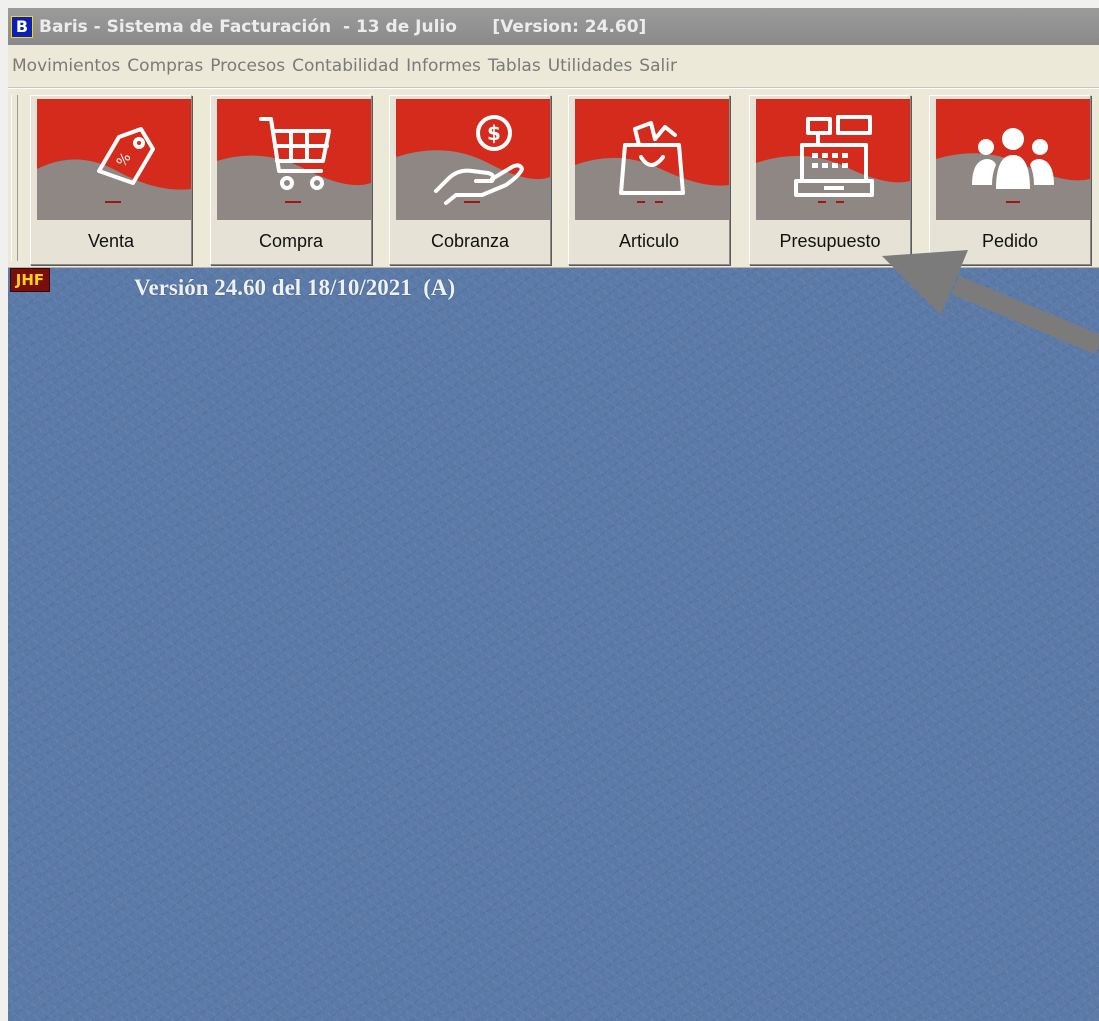  I want to click on compra-button: Compra, so click(291, 180).